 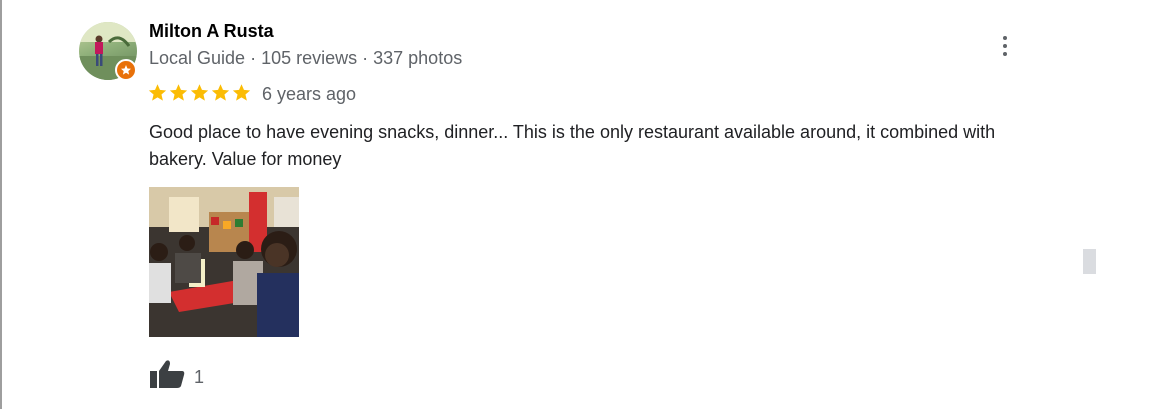 I want to click on more-options-button, so click(x=1005, y=46).